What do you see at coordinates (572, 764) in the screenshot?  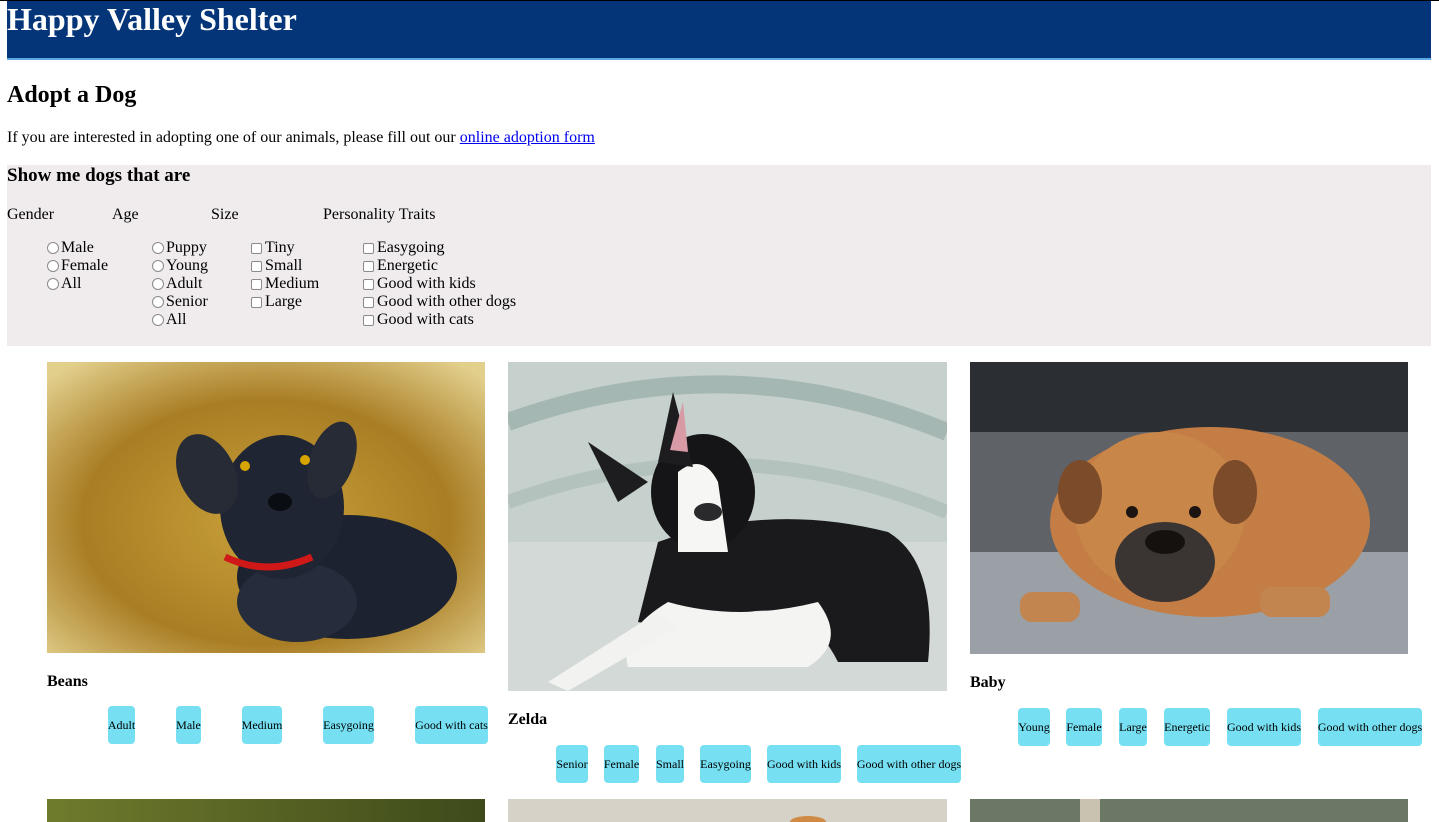 I see `tag-age: Senior` at bounding box center [572, 764].